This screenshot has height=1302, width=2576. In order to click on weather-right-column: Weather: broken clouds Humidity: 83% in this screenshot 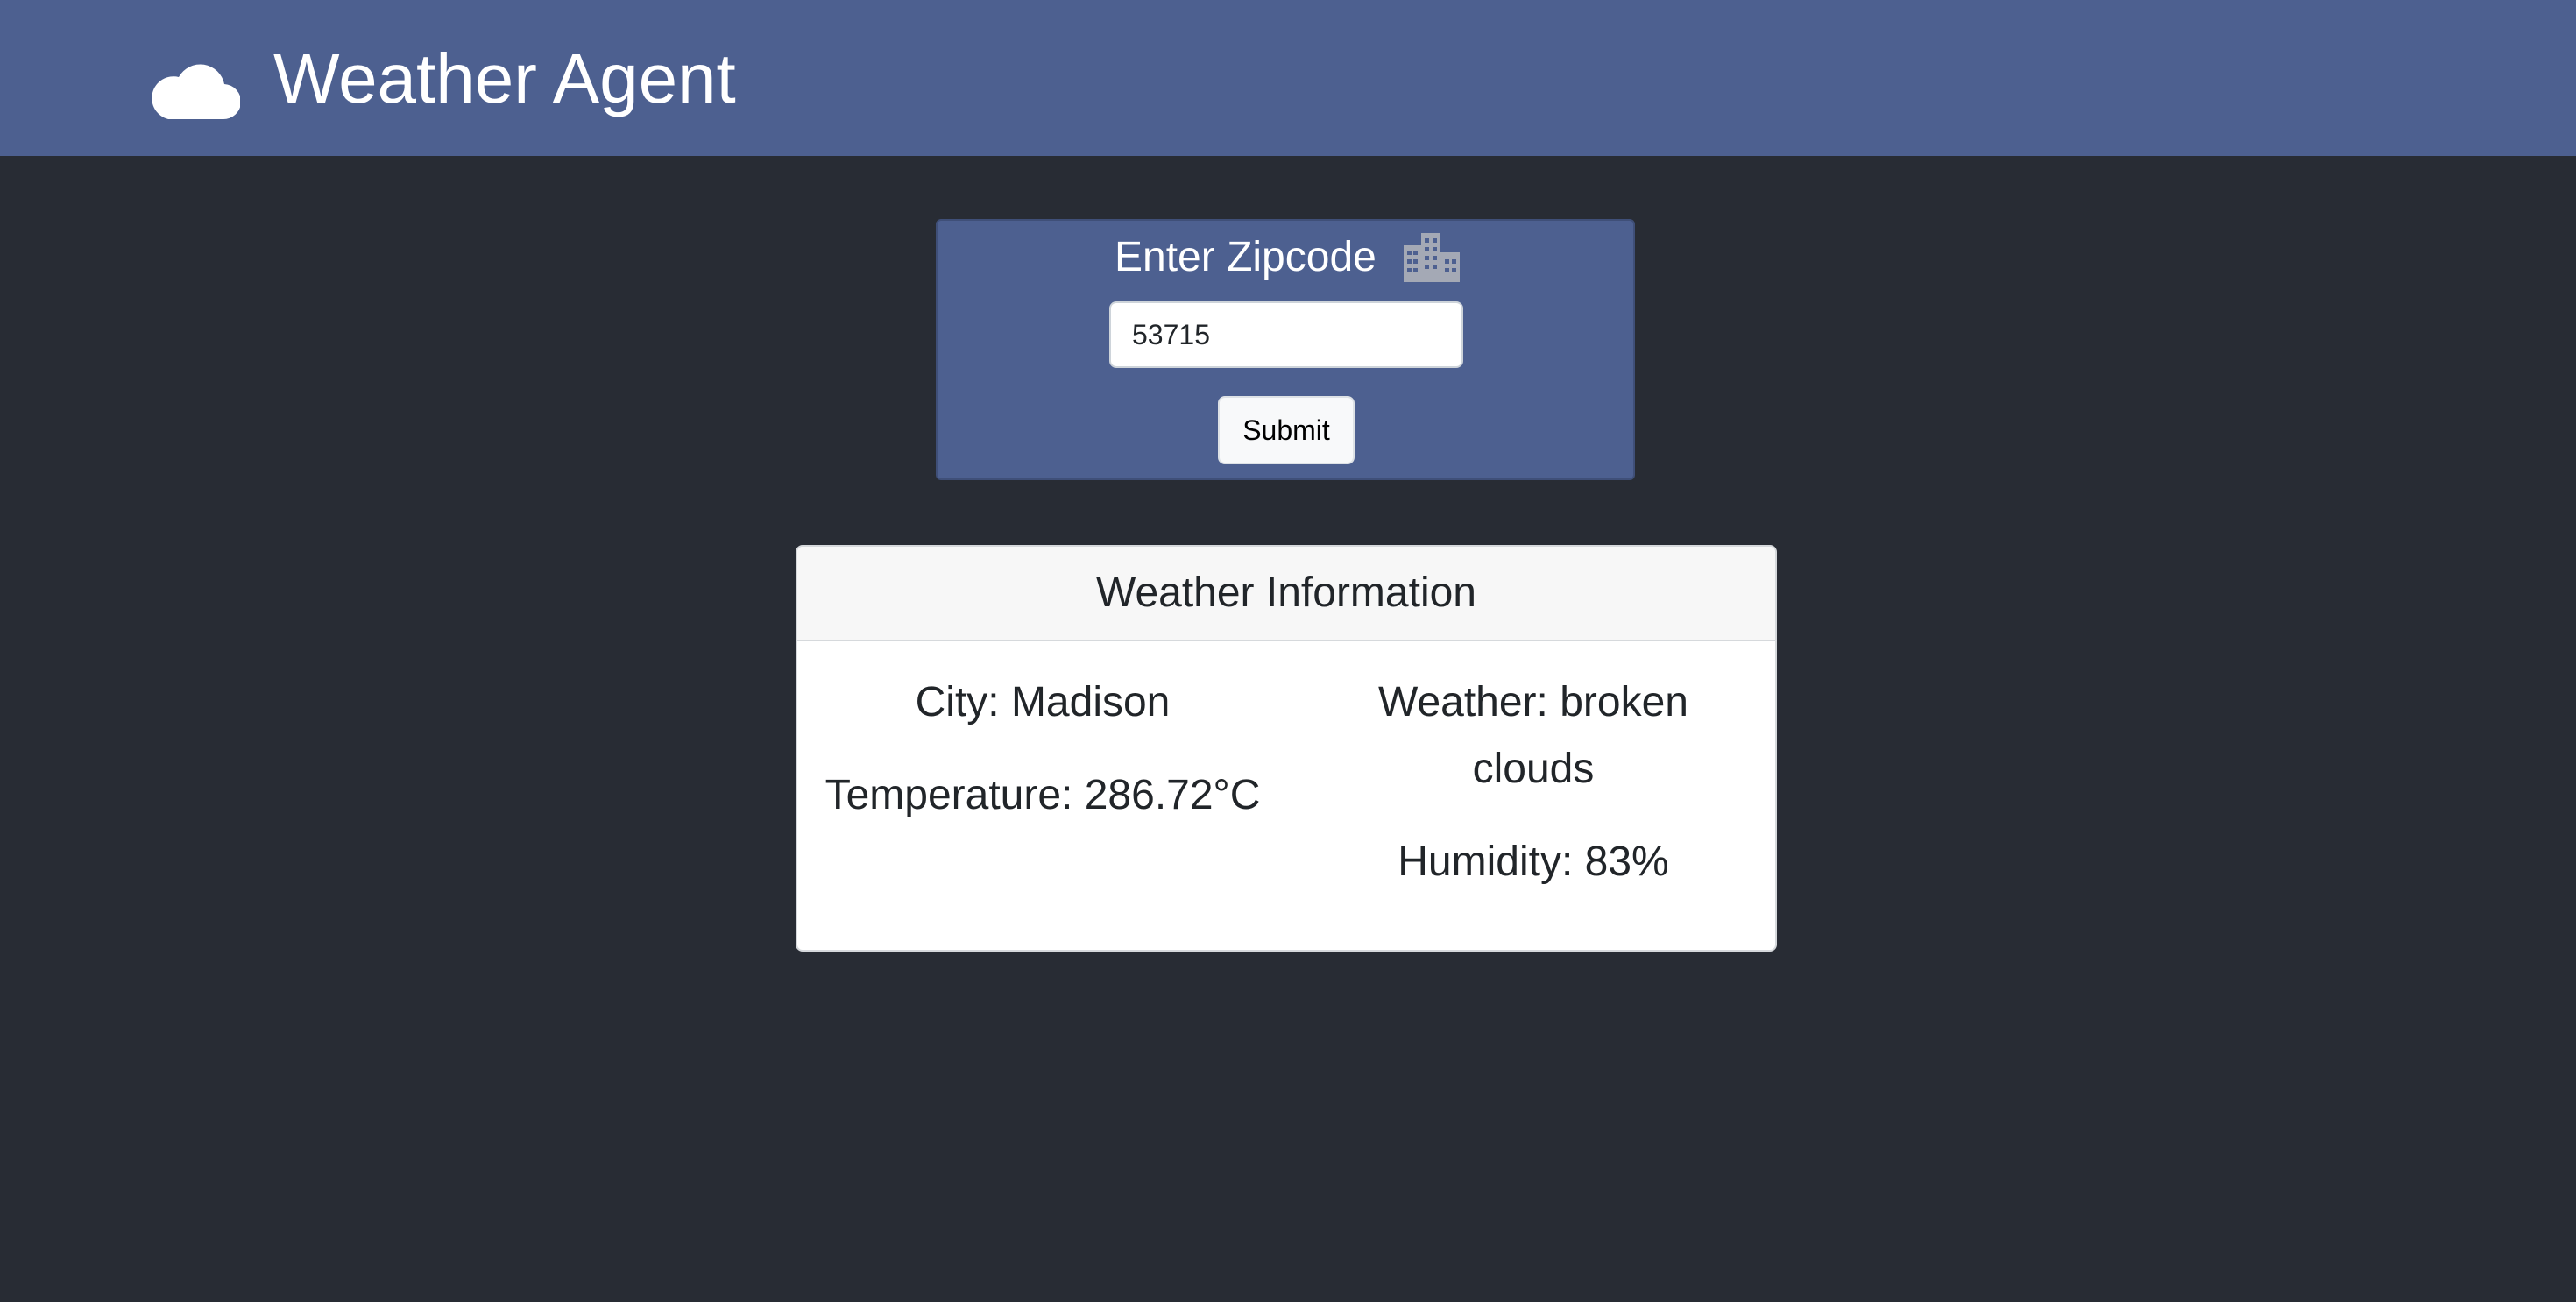, I will do `click(1531, 795)`.